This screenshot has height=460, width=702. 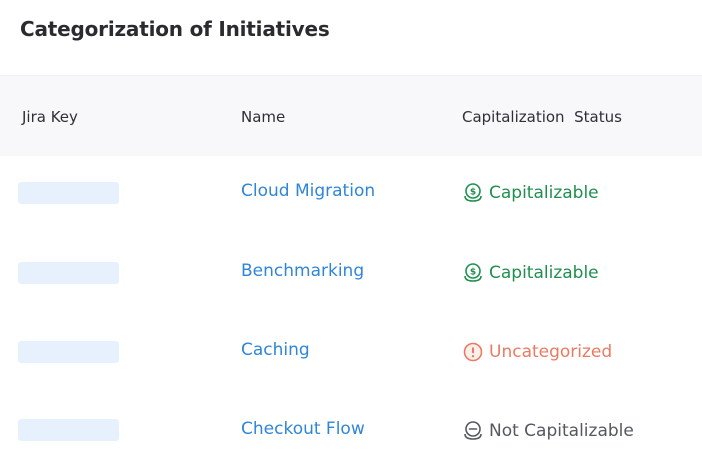 What do you see at coordinates (308, 191) in the screenshot?
I see `initiative-name-link: Cloud Migration` at bounding box center [308, 191].